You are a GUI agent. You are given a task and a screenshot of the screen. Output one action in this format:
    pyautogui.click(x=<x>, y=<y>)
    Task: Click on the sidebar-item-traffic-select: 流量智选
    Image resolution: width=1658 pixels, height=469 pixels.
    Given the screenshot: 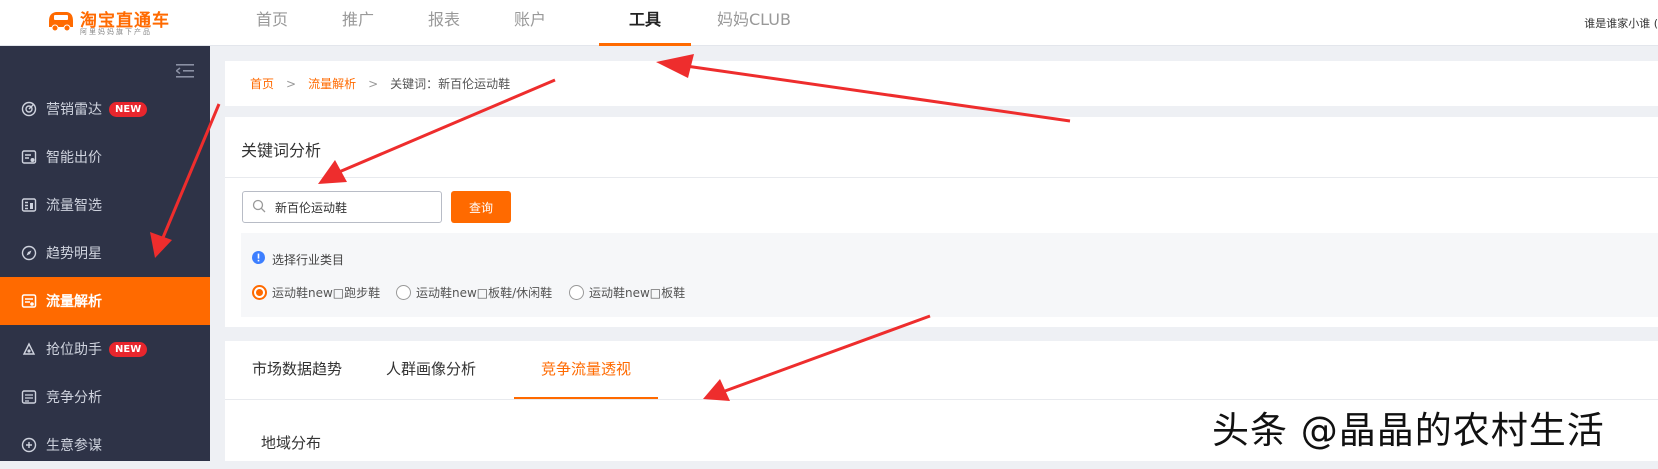 What is the action you would take?
    pyautogui.click(x=105, y=205)
    